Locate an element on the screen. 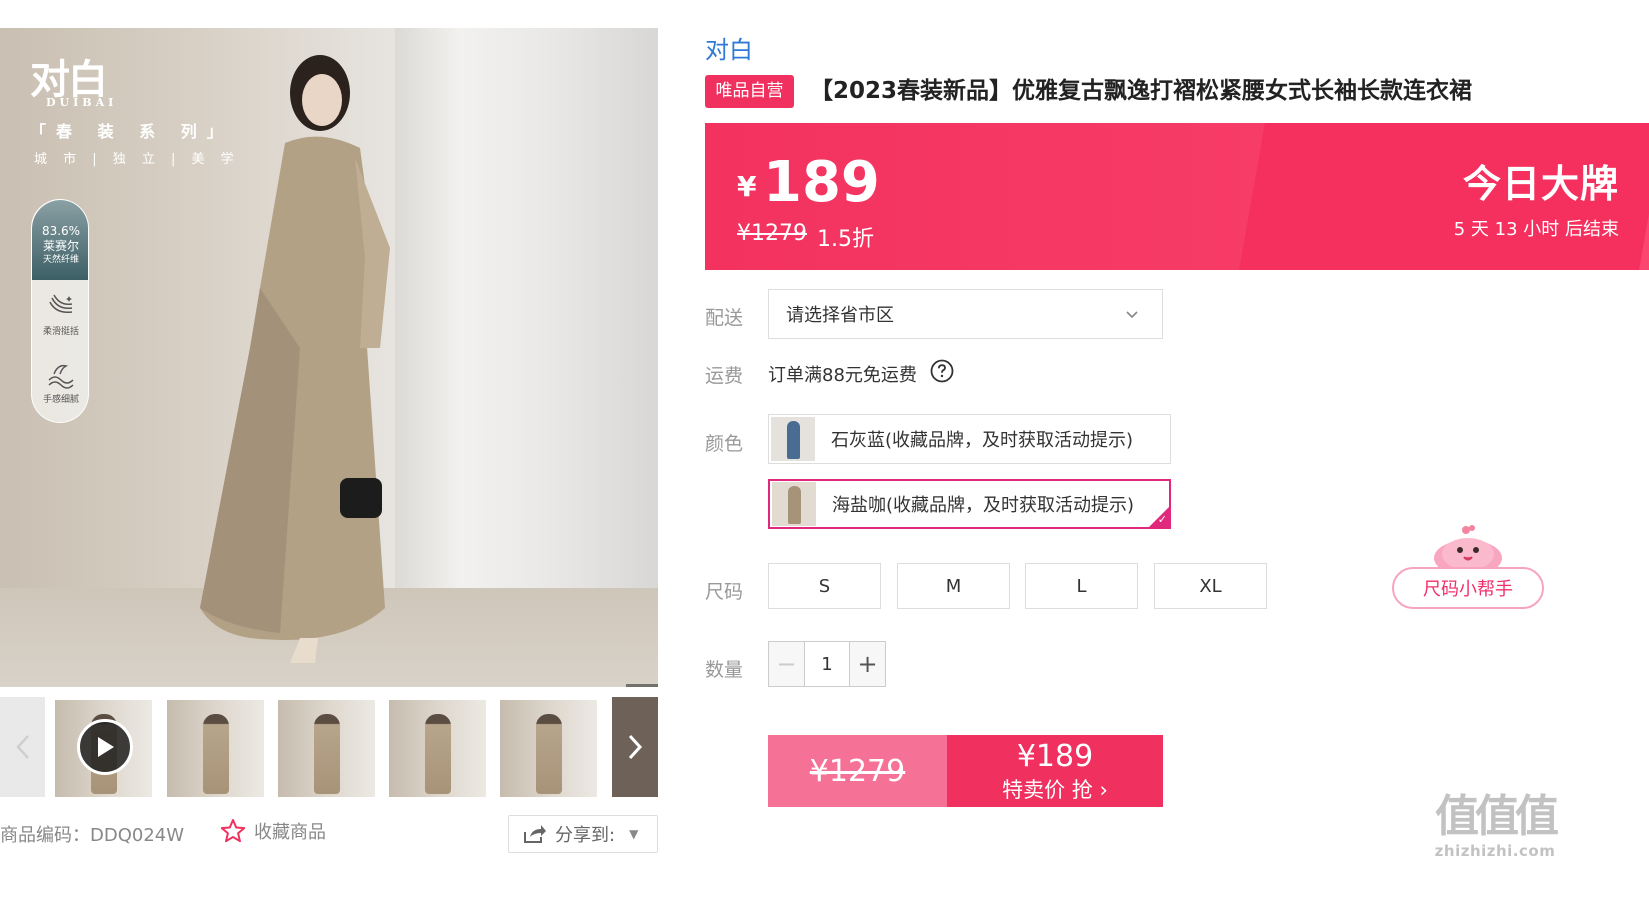  color-option-label: 石灰蓝(收藏品牌，及时获取活动提示) is located at coordinates (982, 440).